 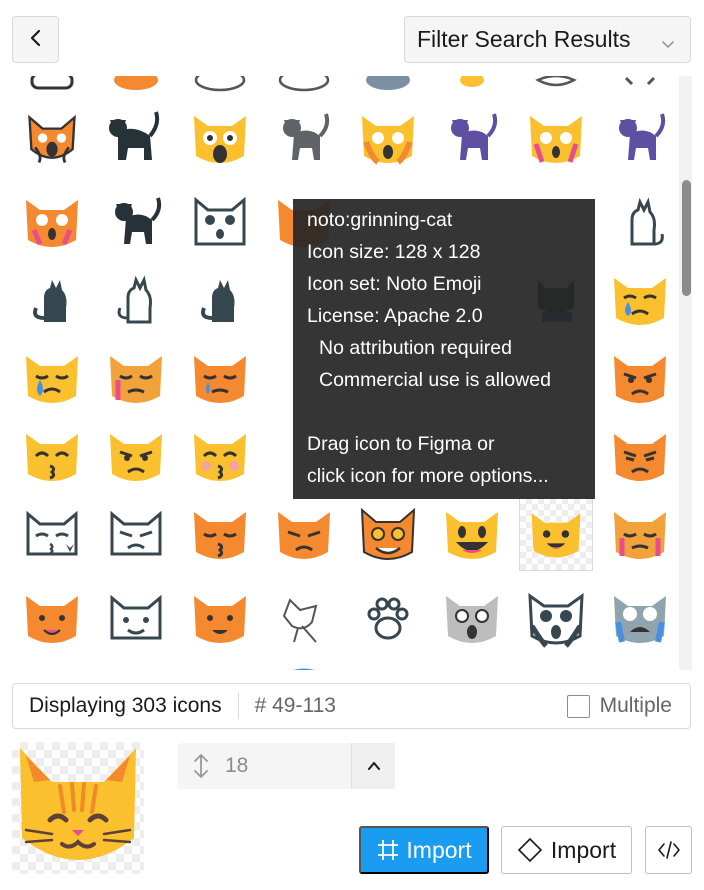 What do you see at coordinates (388, 618) in the screenshot?
I see `paw-icon` at bounding box center [388, 618].